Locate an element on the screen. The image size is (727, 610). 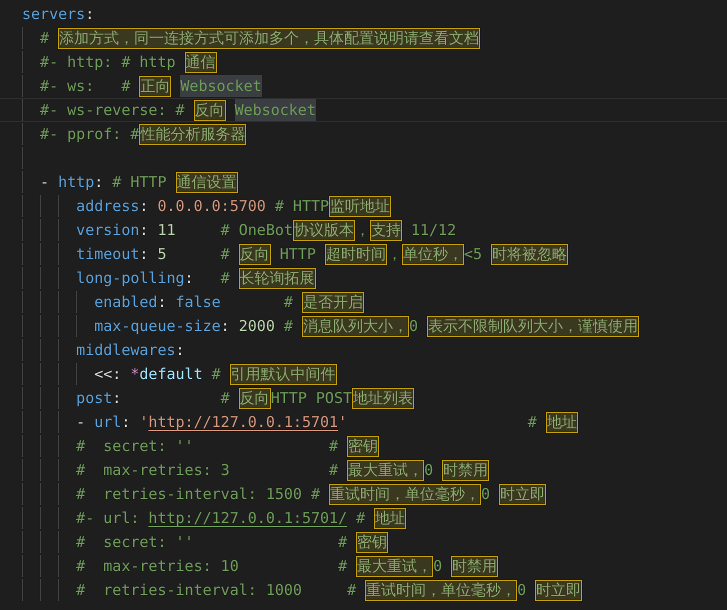
code-line: servers: is located at coordinates (58, 14).